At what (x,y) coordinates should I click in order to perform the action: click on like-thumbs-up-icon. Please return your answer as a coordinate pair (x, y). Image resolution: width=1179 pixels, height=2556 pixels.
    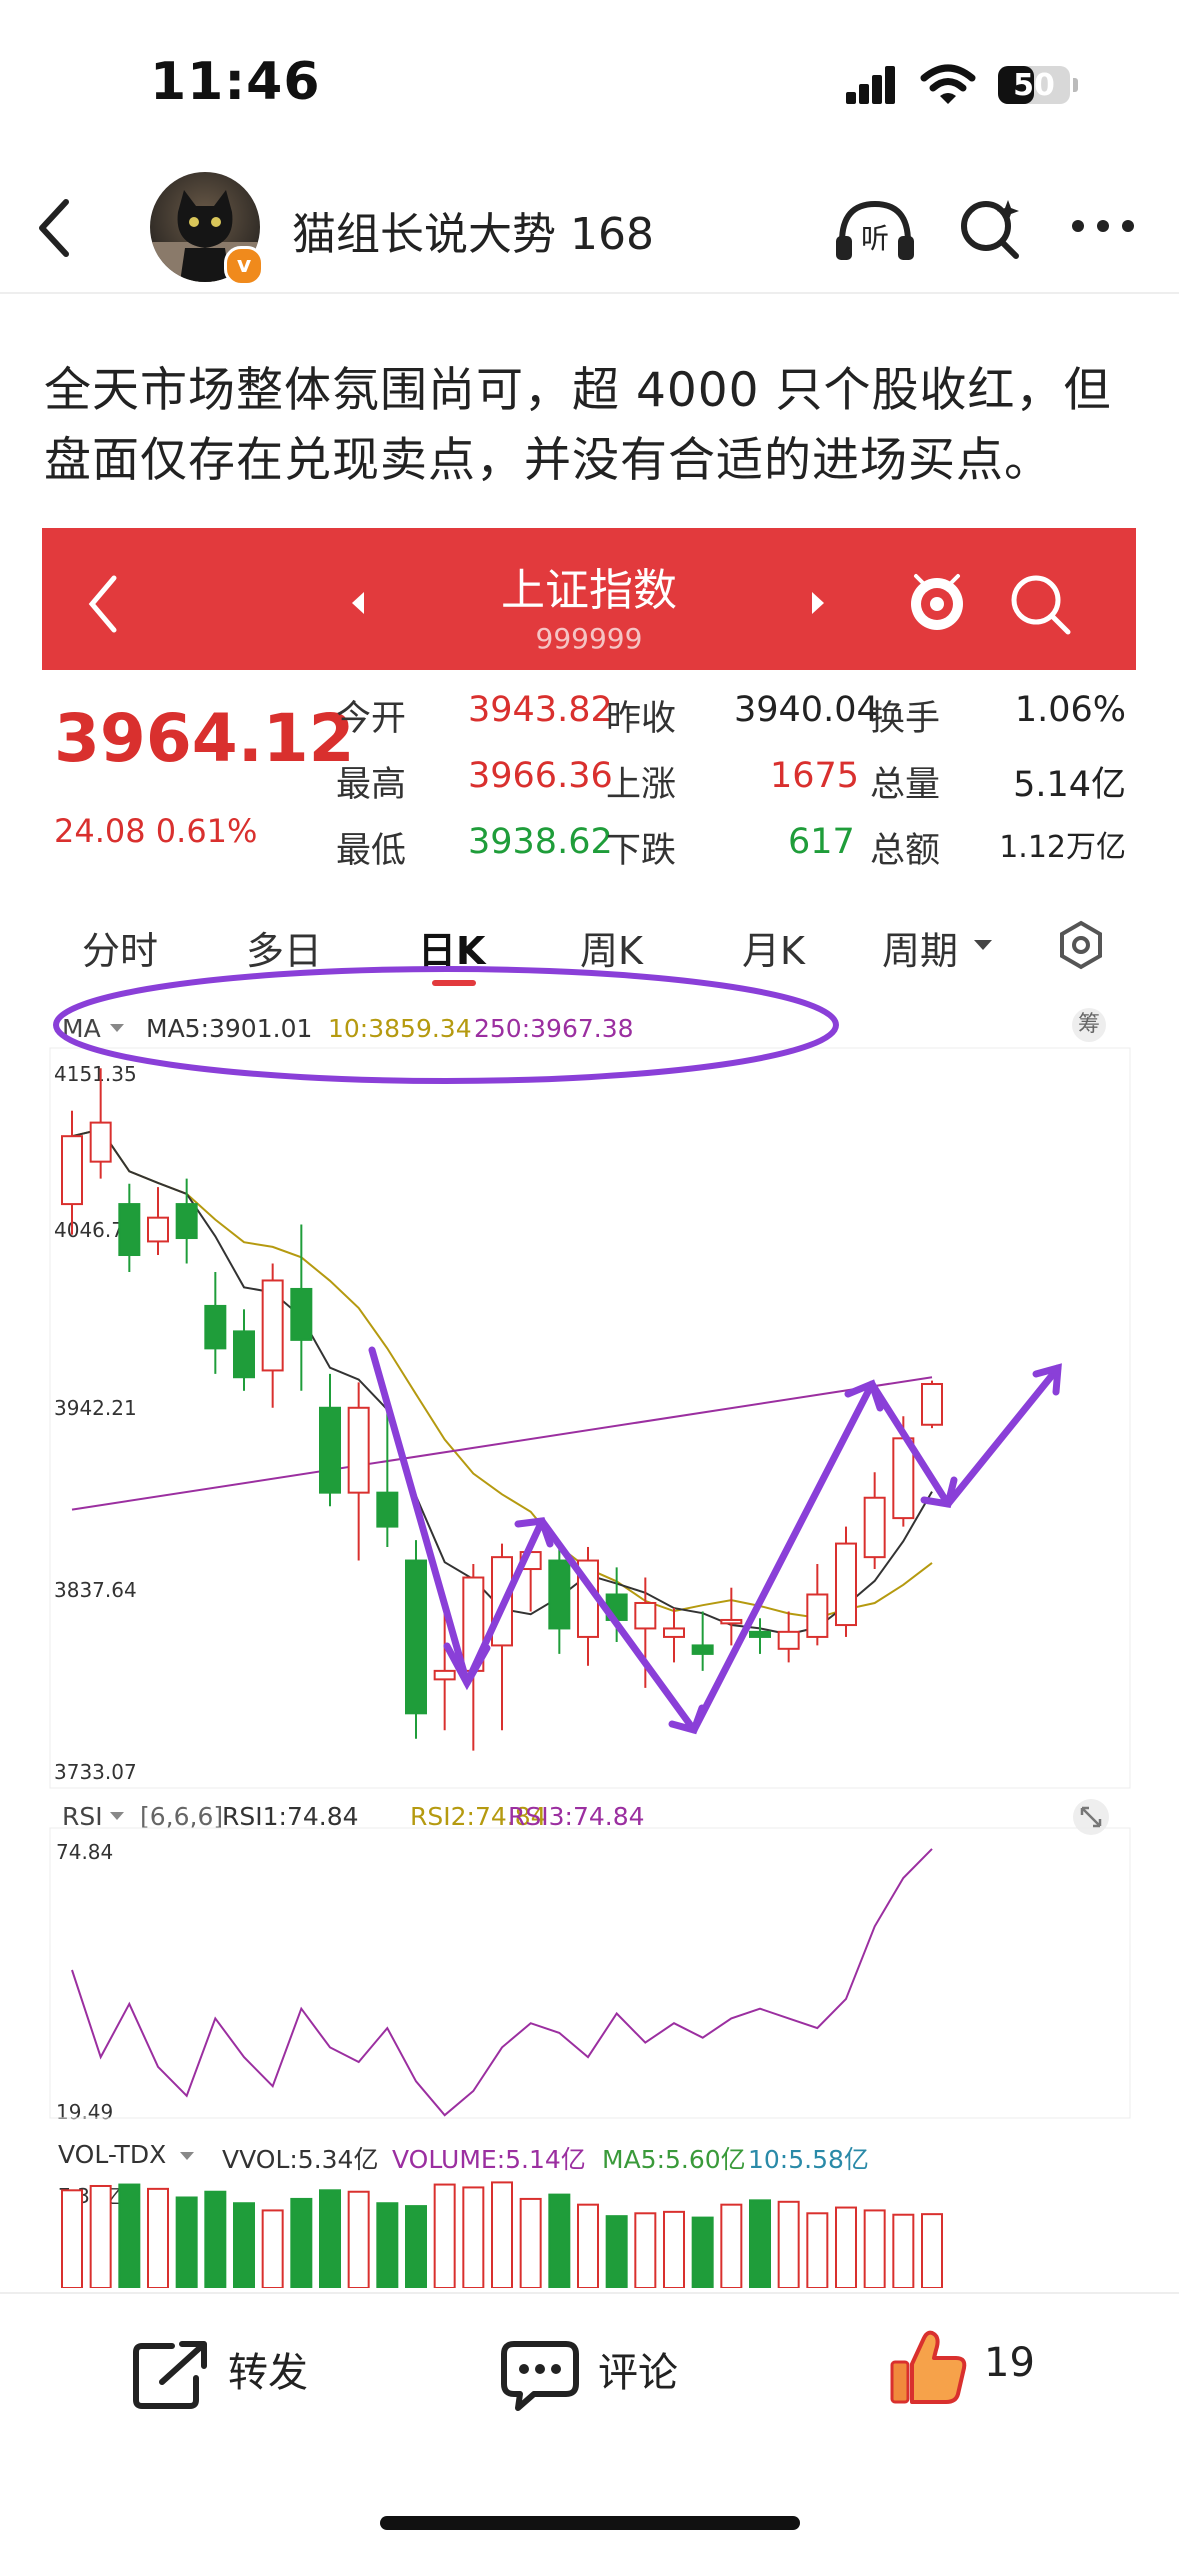
    Looking at the image, I should click on (928, 2368).